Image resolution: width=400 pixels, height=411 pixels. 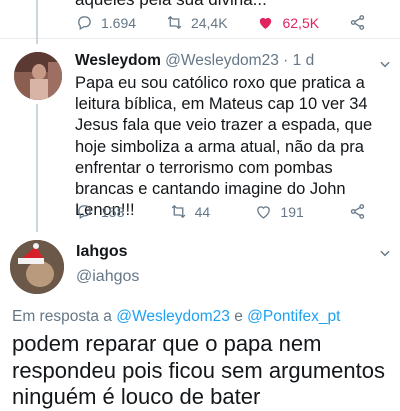 I want to click on mention-link: @Pontifex_pt, so click(x=293, y=316).